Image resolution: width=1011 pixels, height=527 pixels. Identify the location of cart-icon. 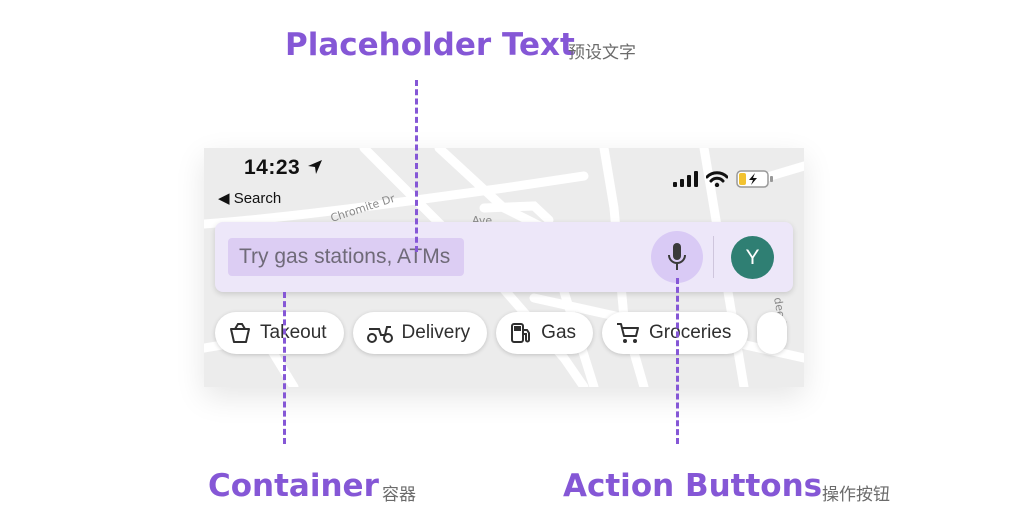
(628, 333).